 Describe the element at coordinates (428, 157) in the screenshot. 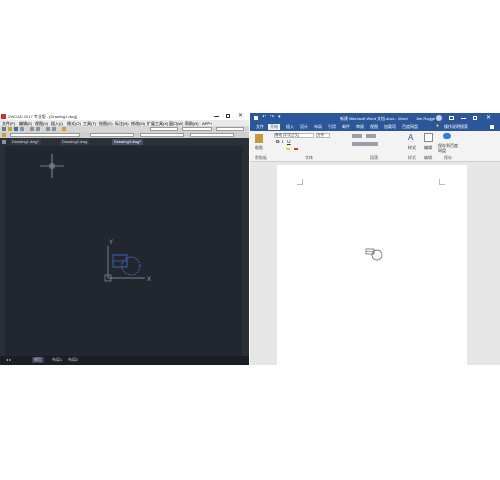

I see `group-editing: 编辑` at that location.